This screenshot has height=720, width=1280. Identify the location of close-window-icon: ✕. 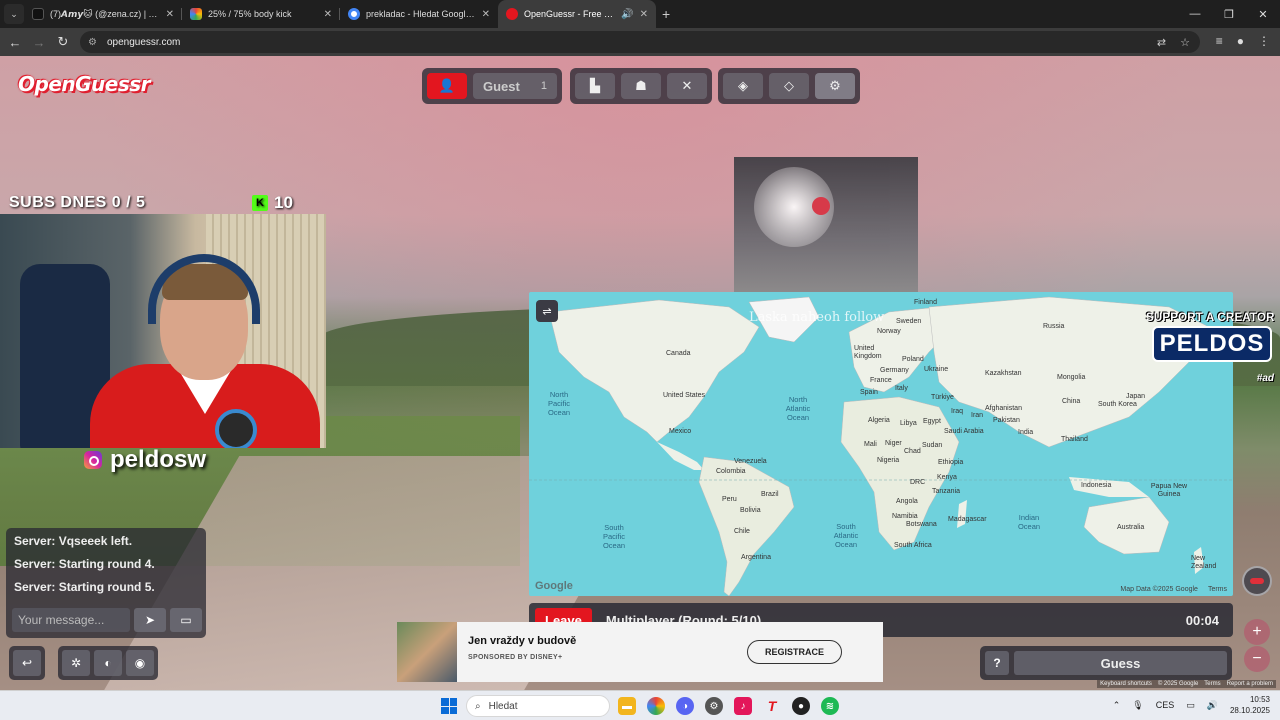
(1263, 14).